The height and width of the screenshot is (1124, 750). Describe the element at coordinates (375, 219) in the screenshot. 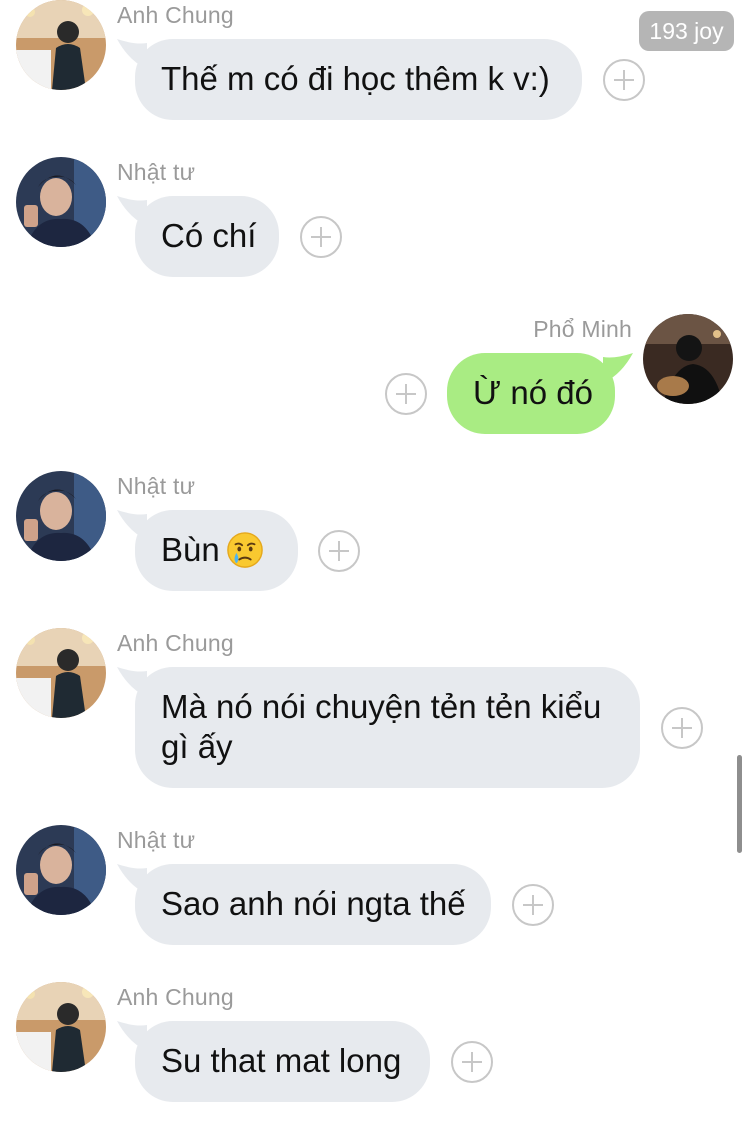

I see `message-row: Nhật tư Có chí` at that location.